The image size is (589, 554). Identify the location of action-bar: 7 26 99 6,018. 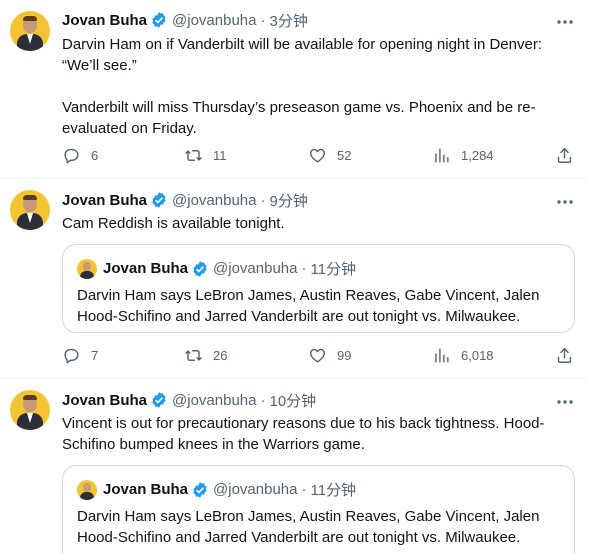
(320, 356).